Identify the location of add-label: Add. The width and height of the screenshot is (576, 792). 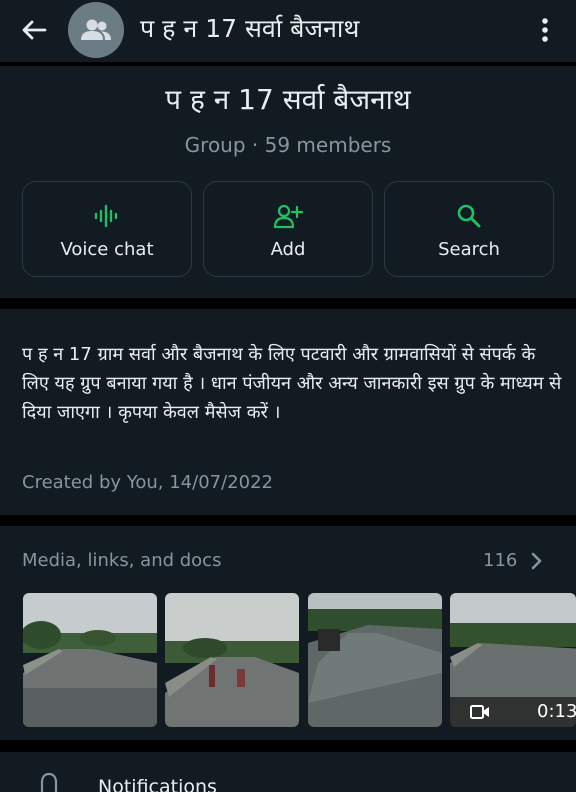
(288, 249).